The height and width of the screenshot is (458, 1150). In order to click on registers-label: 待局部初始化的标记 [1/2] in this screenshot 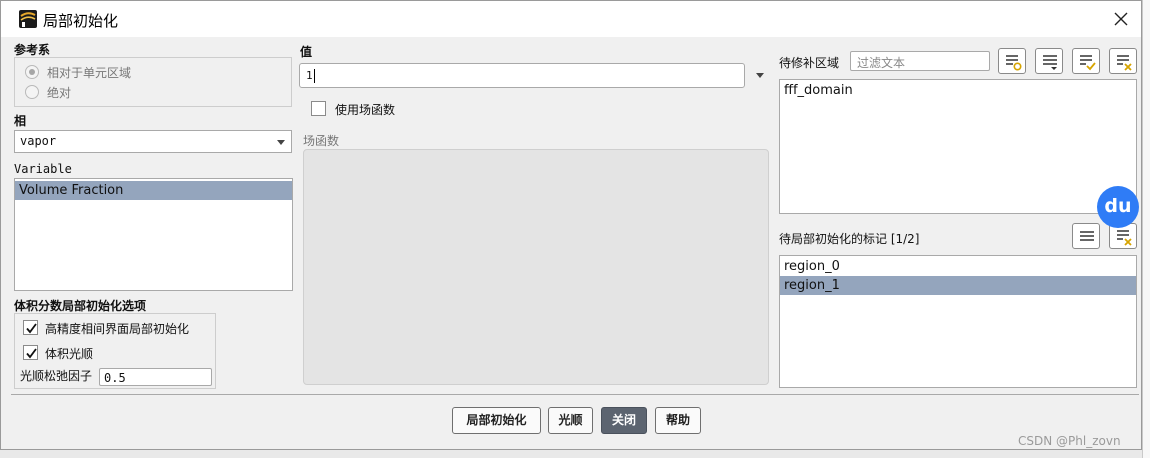, I will do `click(849, 239)`.